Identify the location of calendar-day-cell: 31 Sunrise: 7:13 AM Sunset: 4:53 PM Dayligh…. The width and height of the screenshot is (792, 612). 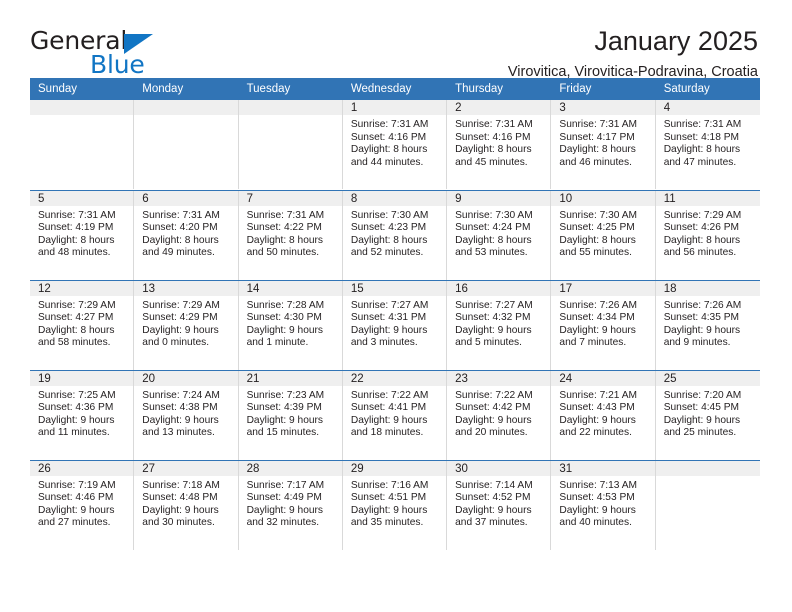
(603, 504).